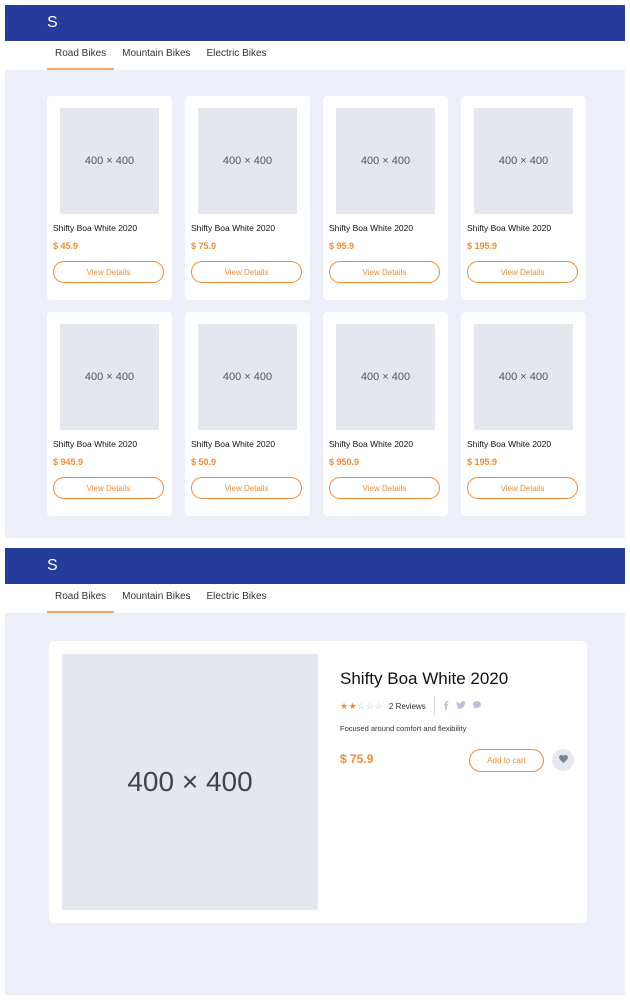 This screenshot has height=1000, width=630. I want to click on facebook-icon, so click(446, 706).